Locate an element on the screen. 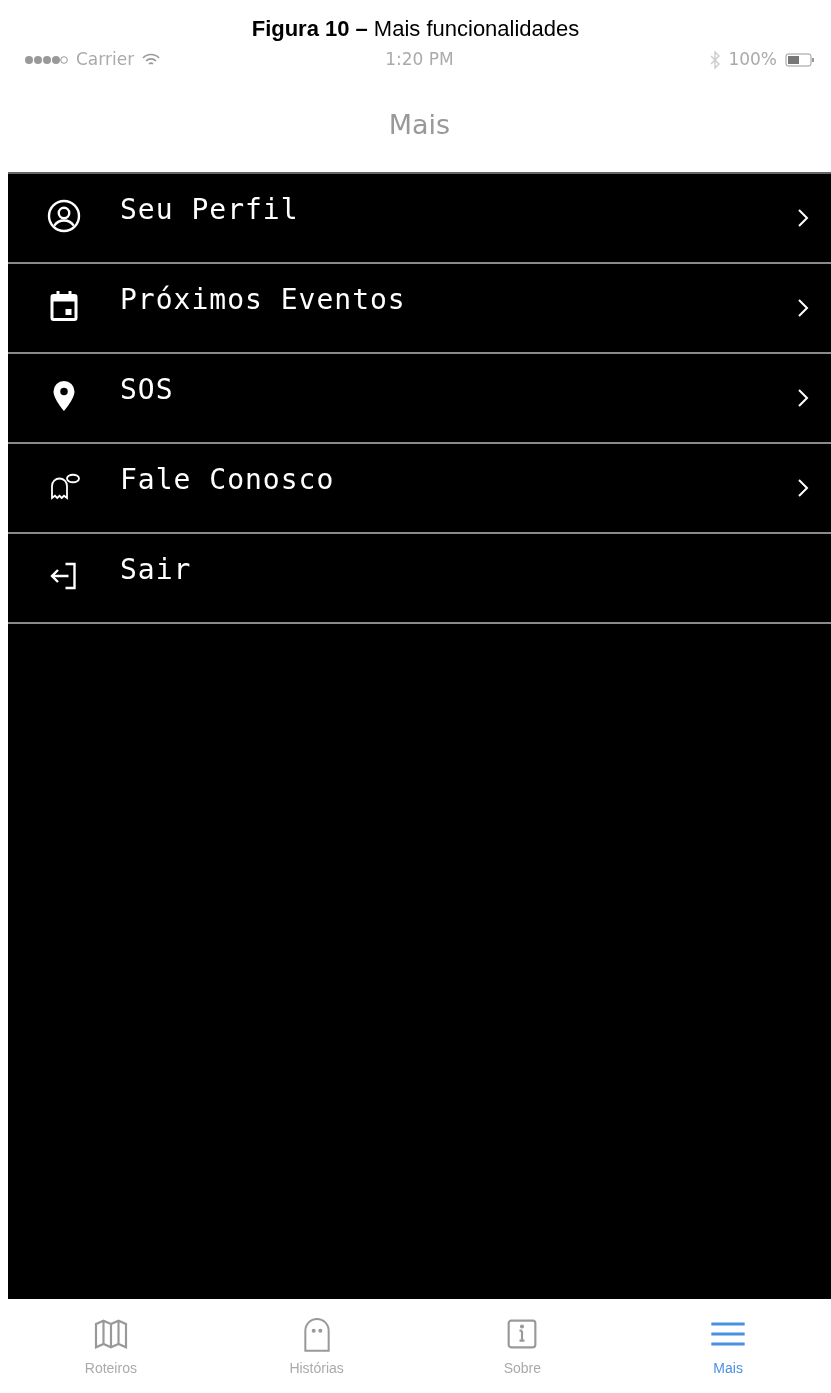  menu-item: SOS is located at coordinates (419, 399).